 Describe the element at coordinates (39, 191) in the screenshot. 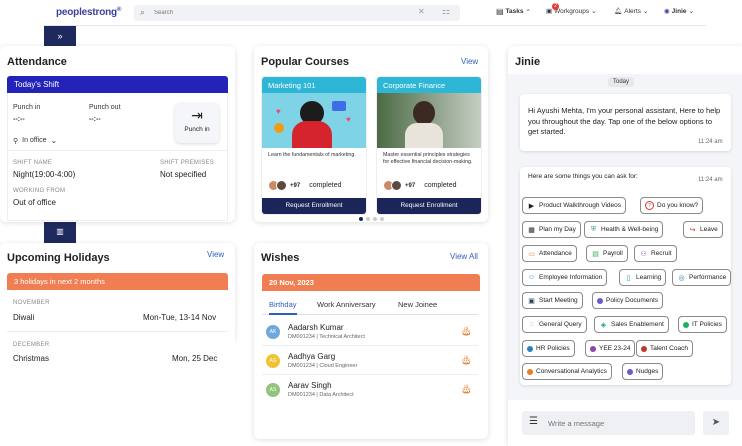

I see `working-from-label: WORKING FROM` at that location.